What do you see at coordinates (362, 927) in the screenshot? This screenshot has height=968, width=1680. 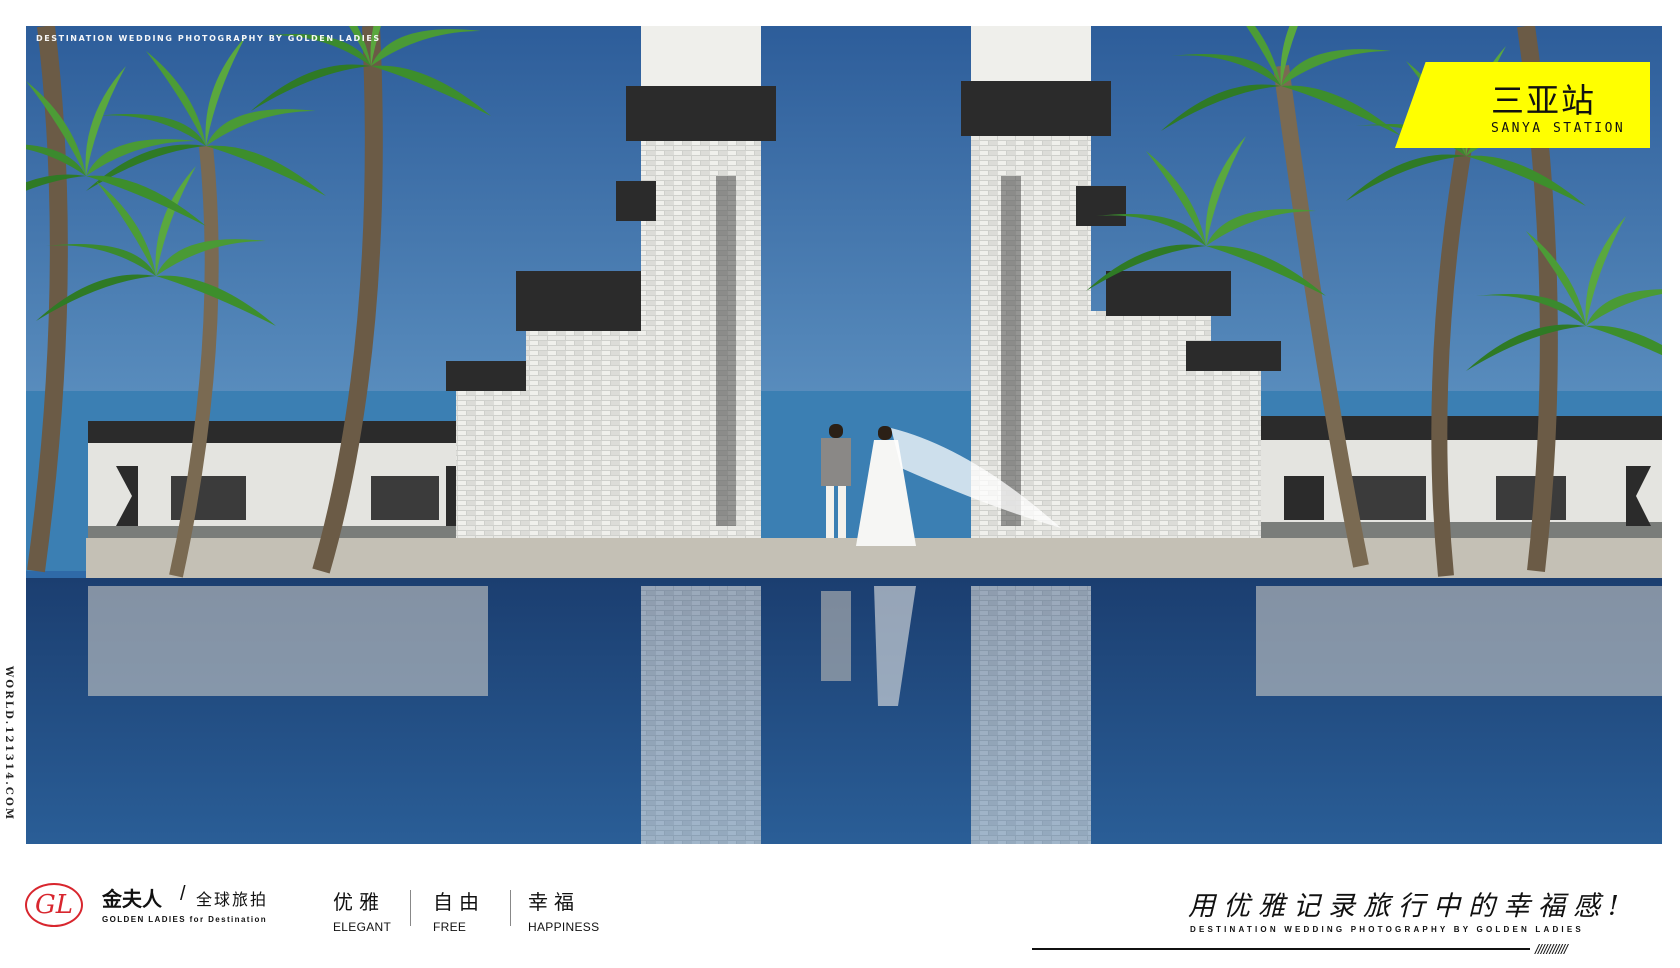 I see `value-en: ELEGANT` at bounding box center [362, 927].